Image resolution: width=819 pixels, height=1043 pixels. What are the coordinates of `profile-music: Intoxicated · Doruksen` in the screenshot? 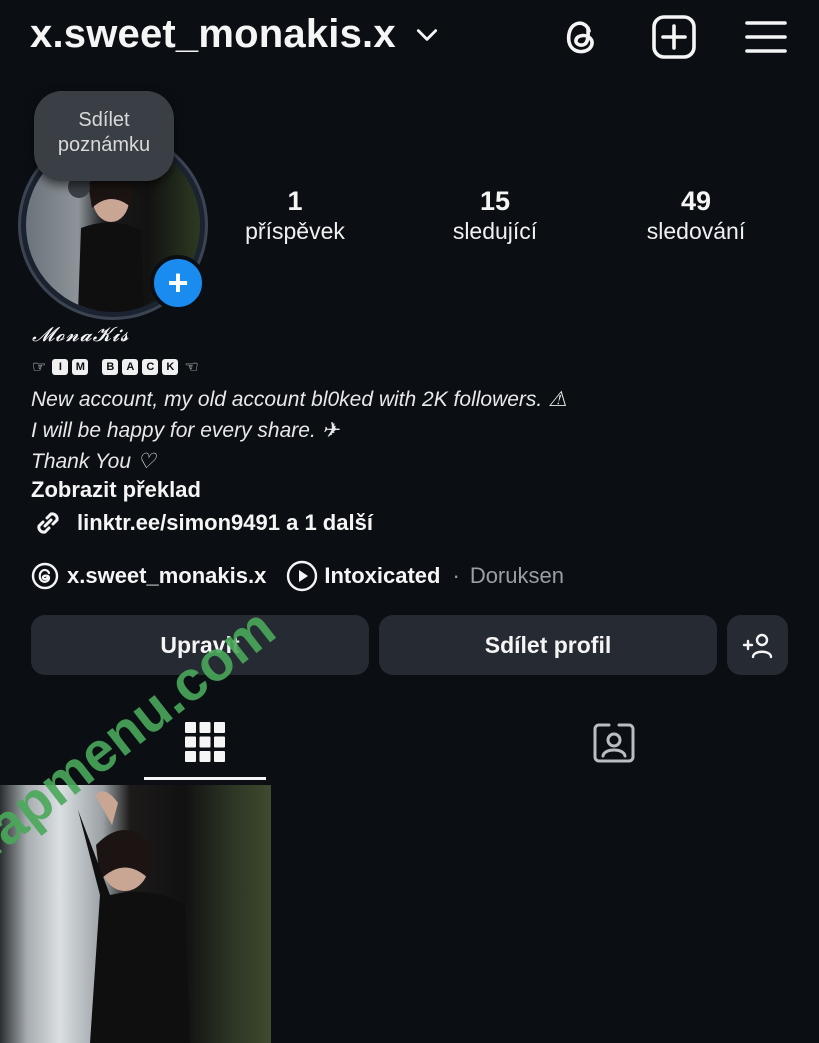 It's located at (425, 576).